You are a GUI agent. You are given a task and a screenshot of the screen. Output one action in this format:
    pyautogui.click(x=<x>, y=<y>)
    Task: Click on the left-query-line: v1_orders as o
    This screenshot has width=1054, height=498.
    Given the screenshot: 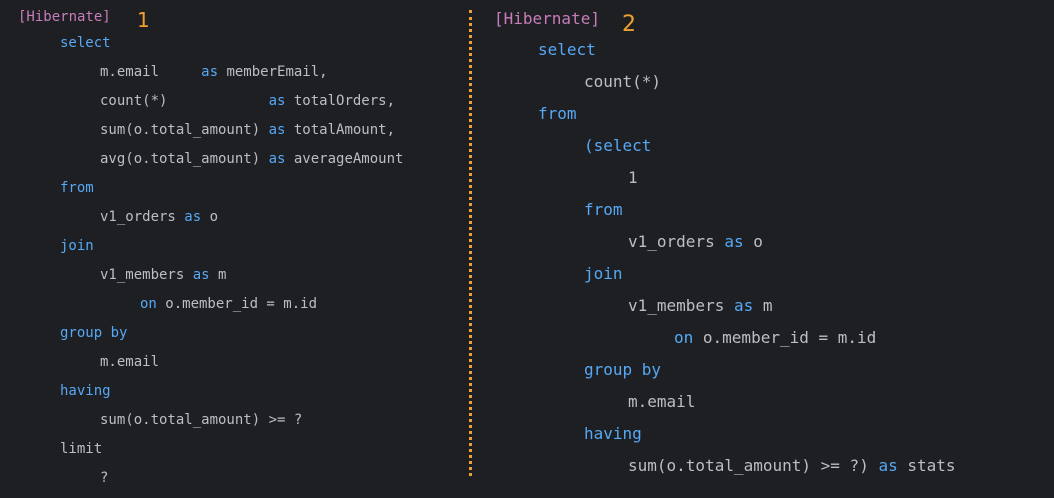 What is the action you would take?
    pyautogui.click(x=159, y=217)
    